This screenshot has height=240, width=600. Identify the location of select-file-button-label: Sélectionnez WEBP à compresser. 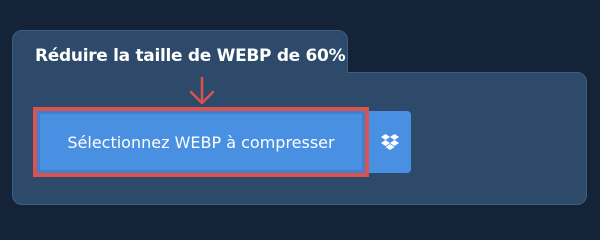
(201, 142).